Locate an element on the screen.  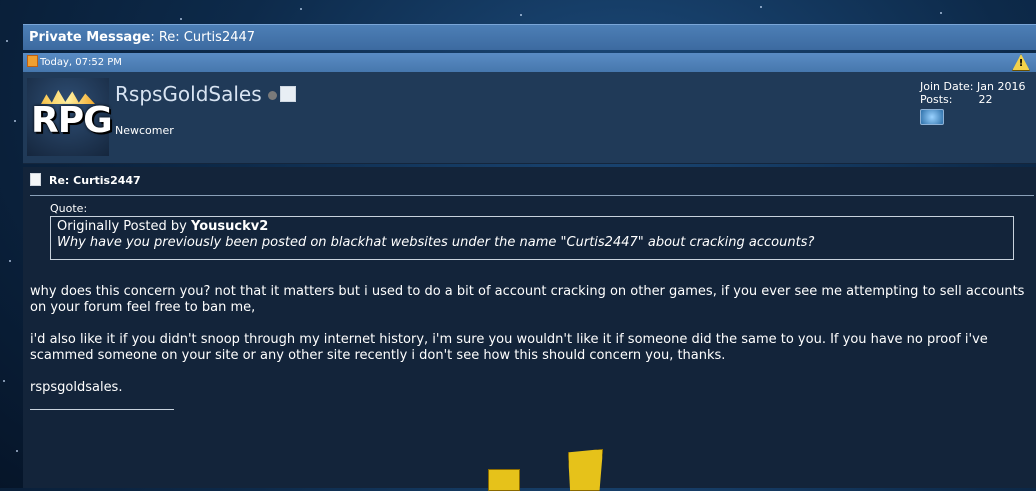
posts-label: Posts: is located at coordinates (936, 99).